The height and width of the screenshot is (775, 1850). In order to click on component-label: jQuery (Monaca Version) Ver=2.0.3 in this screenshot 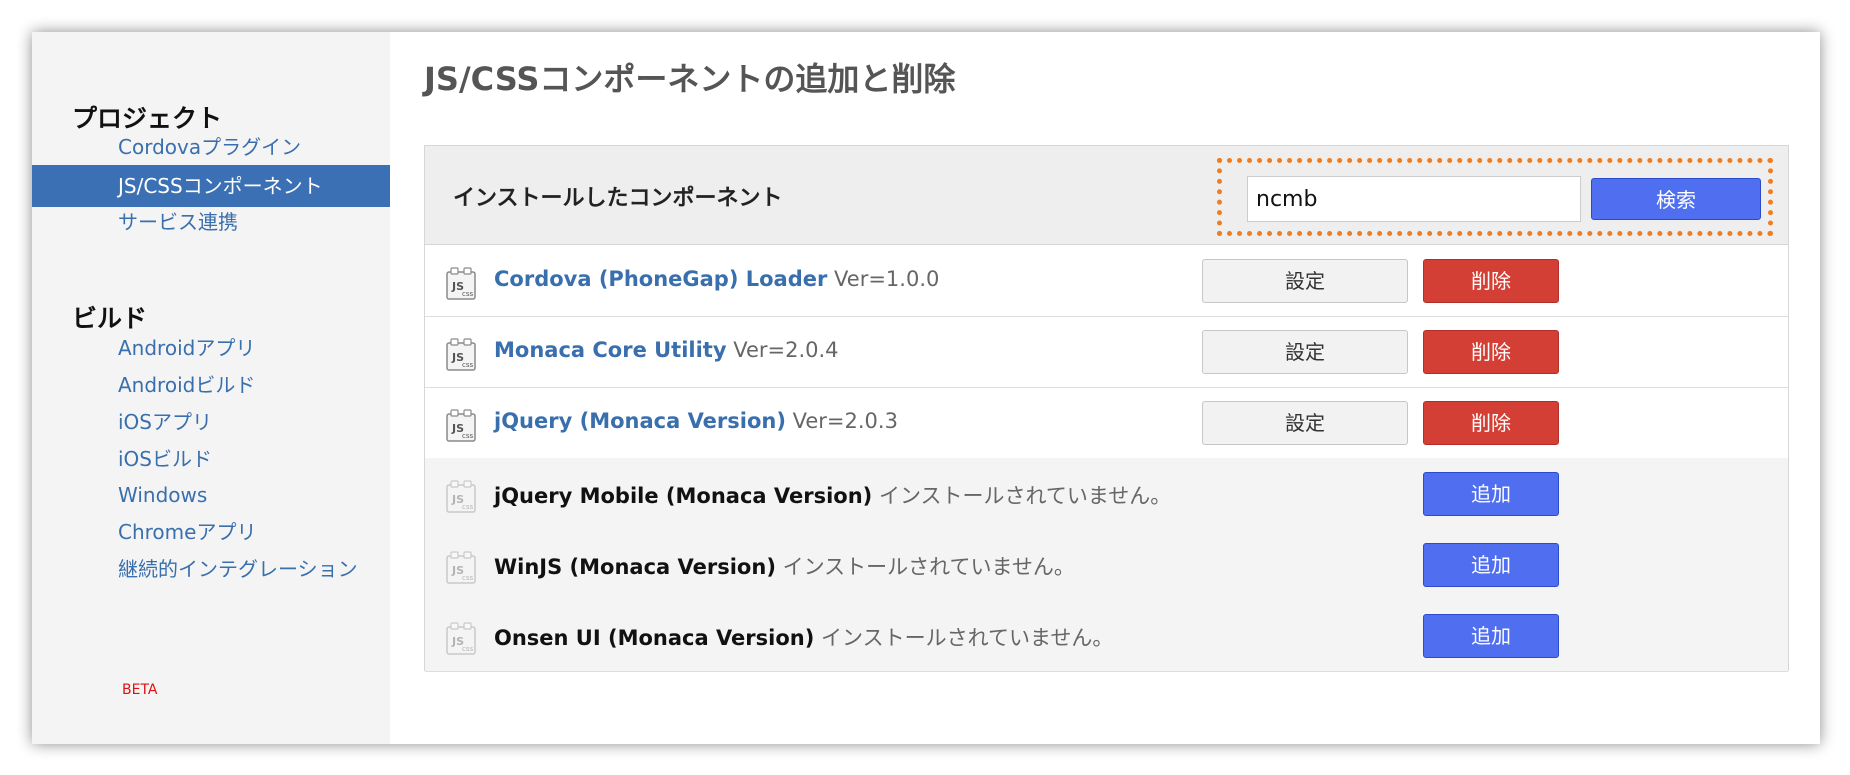, I will do `click(696, 421)`.